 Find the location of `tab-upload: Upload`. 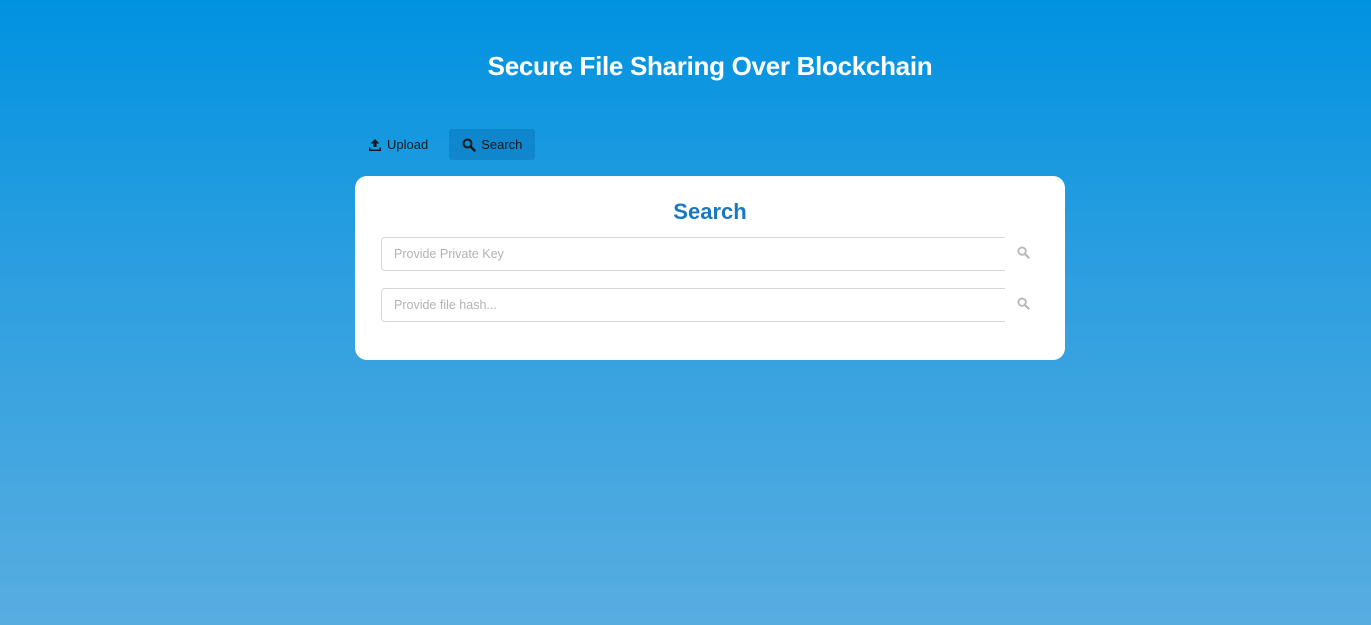

tab-upload: Upload is located at coordinates (398, 144).